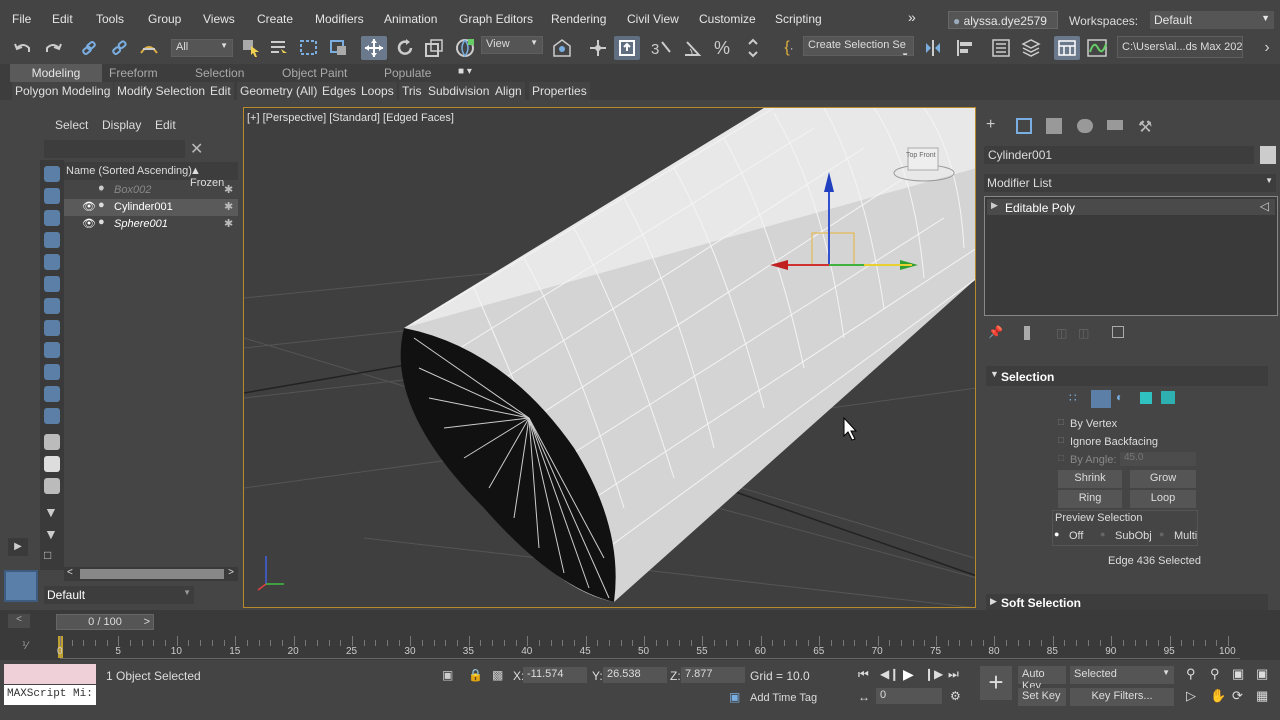 The image size is (1280, 720). Describe the element at coordinates (1146, 398) in the screenshot. I see `polygon-mode-icon` at that location.